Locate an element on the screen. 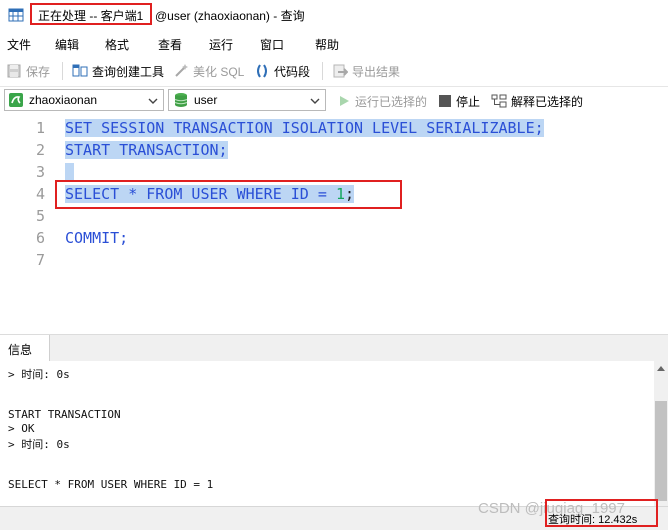 The height and width of the screenshot is (530, 668). explain-selected-button: 解释已选择的 is located at coordinates (537, 101).